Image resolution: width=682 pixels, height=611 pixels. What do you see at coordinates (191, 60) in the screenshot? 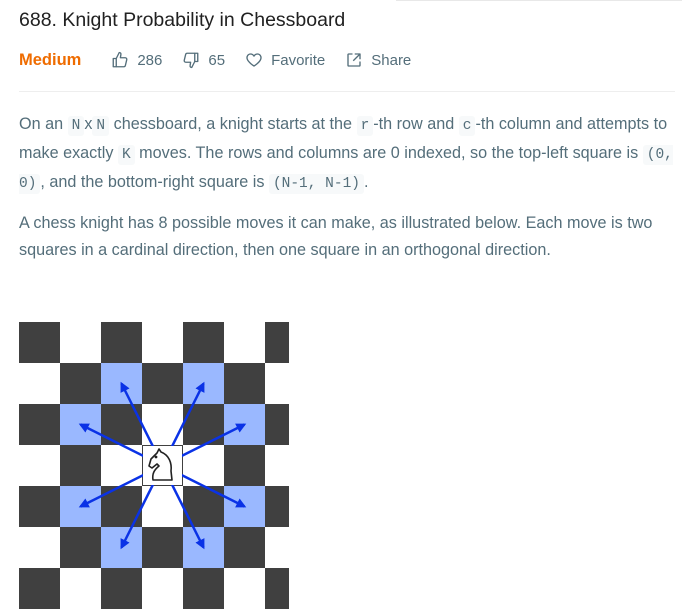
I see `thumbs-down-icon` at bounding box center [191, 60].